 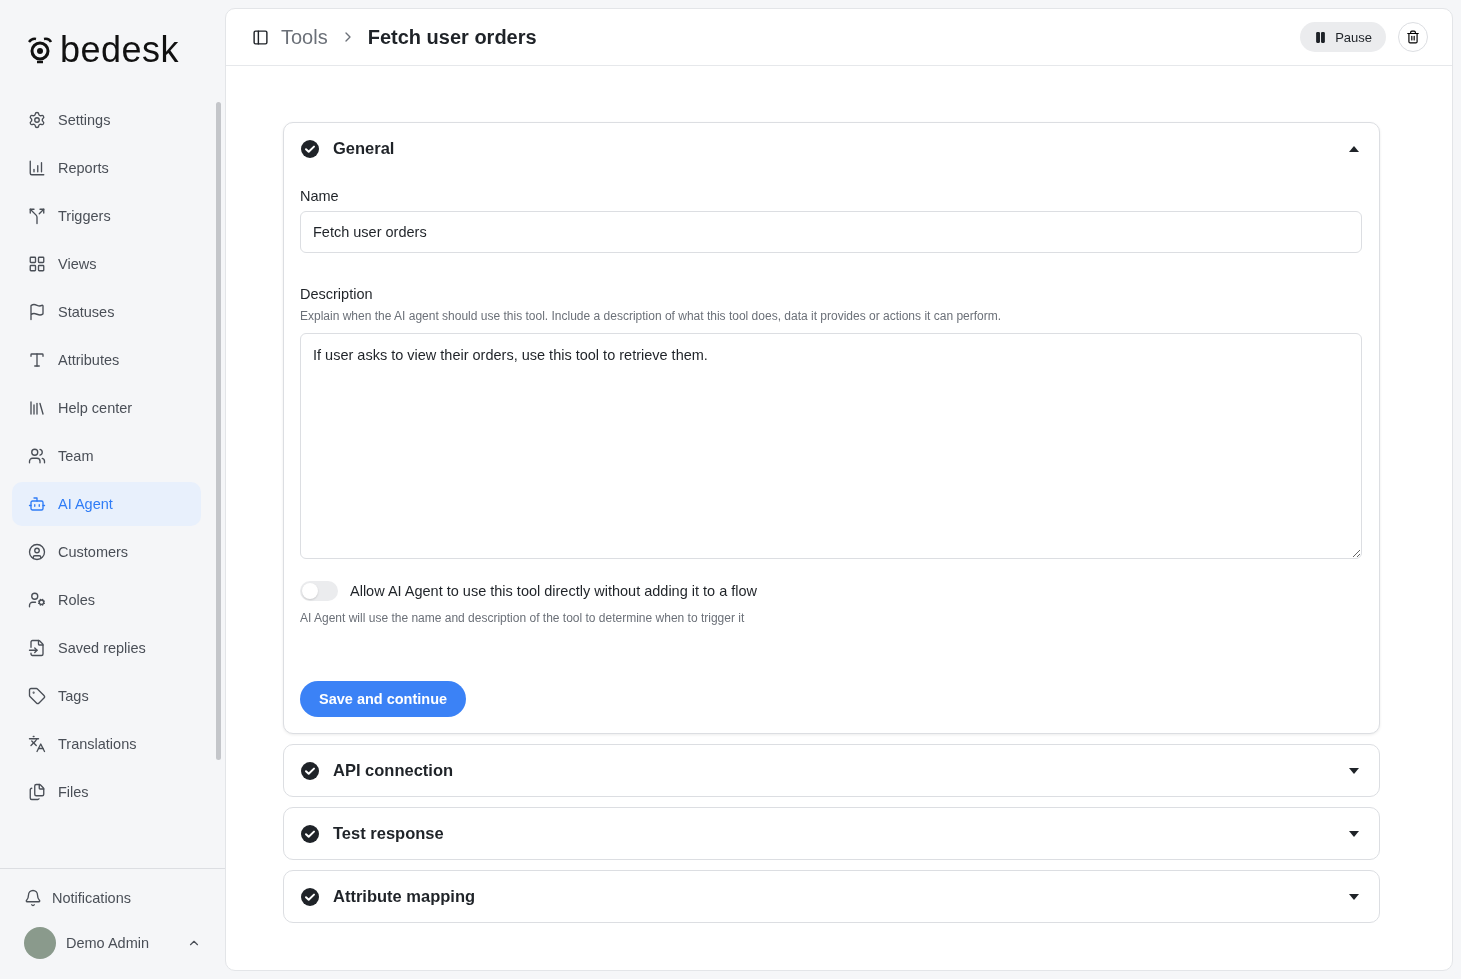 I want to click on sidebar-item: Triggers, so click(x=106, y=216).